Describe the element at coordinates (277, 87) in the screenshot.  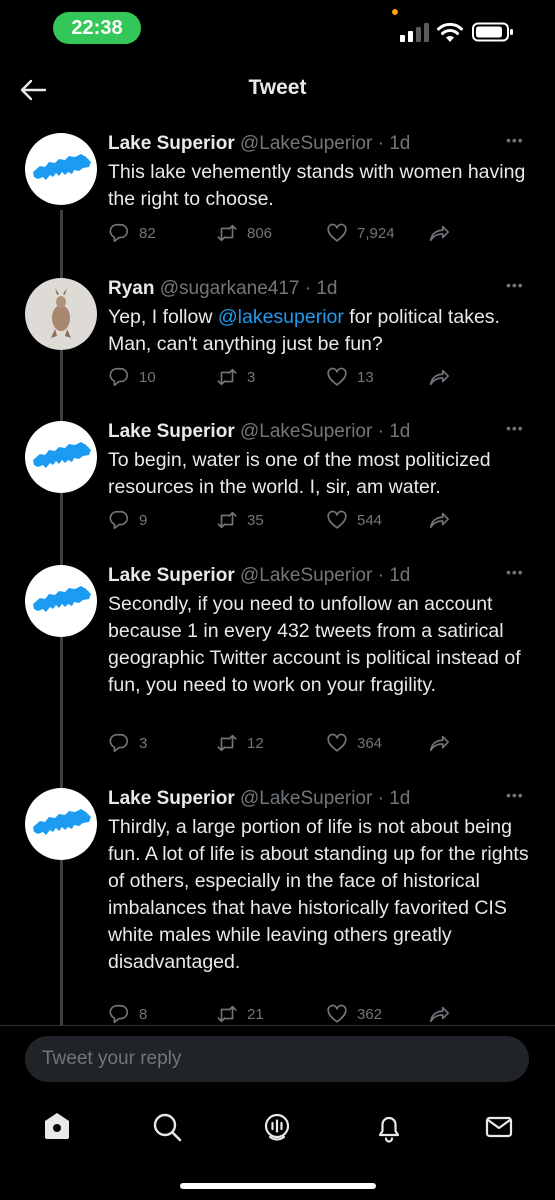
I see `page-title: Tweet` at that location.